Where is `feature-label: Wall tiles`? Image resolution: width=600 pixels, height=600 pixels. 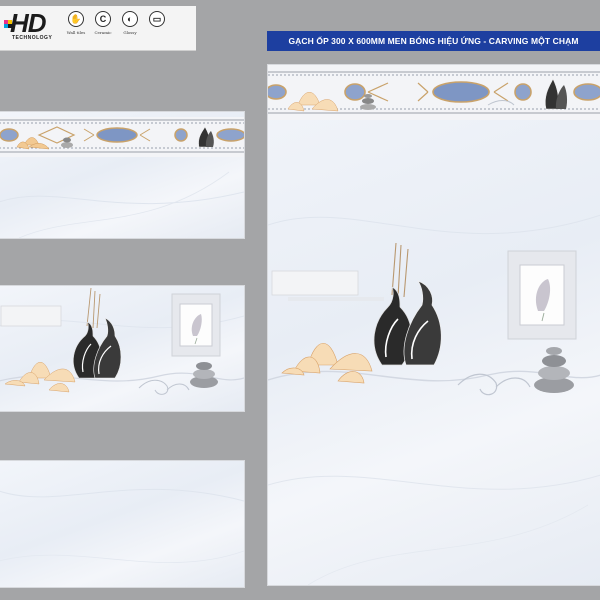 feature-label: Wall tiles is located at coordinates (76, 32).